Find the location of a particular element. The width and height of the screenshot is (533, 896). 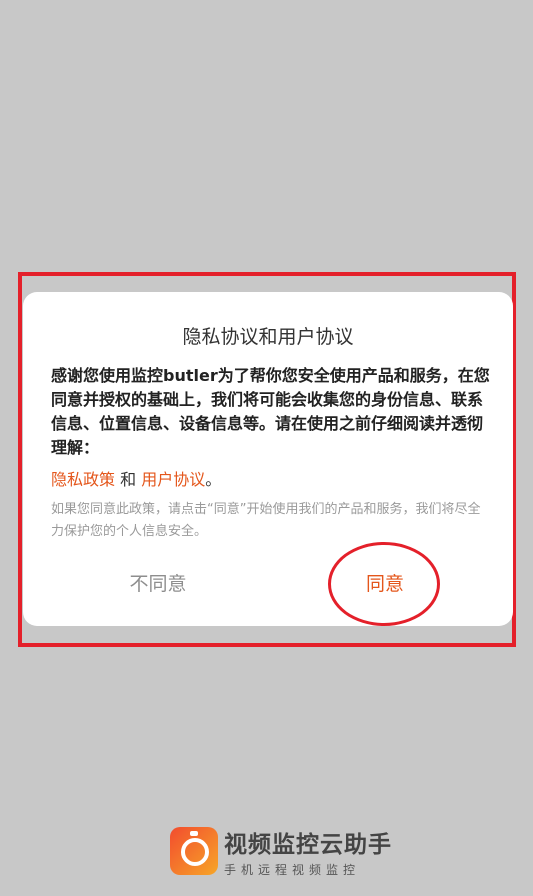

period-text: 。 is located at coordinates (213, 479).